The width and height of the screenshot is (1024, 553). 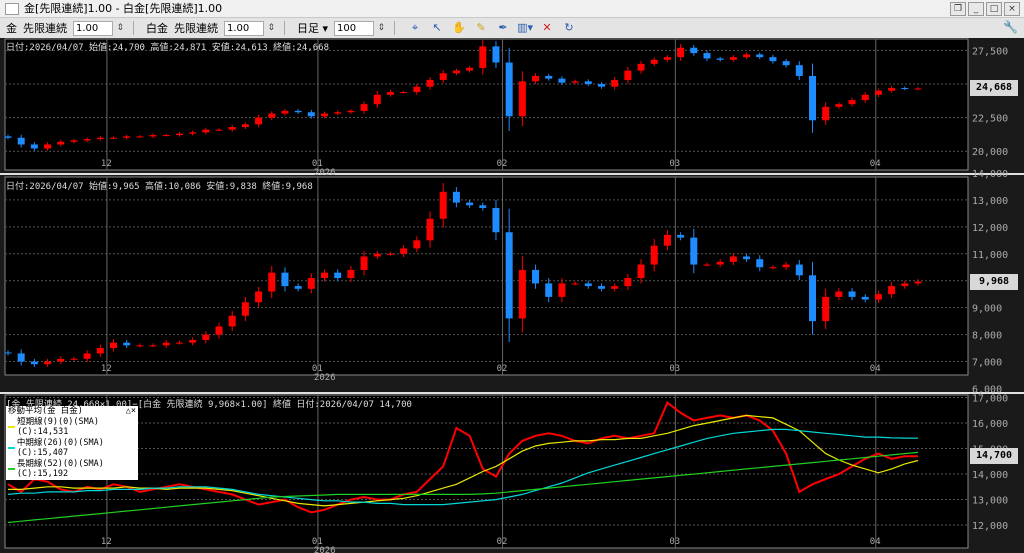 I want to click on close-button: ×, so click(x=1012, y=9).